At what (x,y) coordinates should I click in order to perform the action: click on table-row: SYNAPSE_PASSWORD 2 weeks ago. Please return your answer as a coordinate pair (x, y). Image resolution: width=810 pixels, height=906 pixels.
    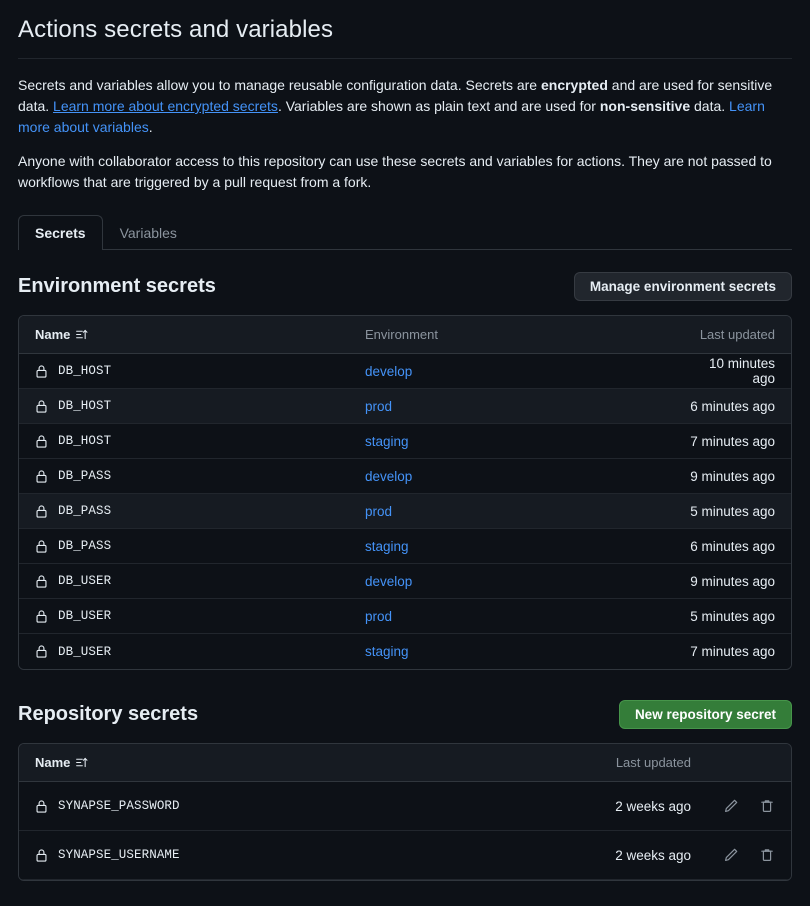
    Looking at the image, I should click on (405, 806).